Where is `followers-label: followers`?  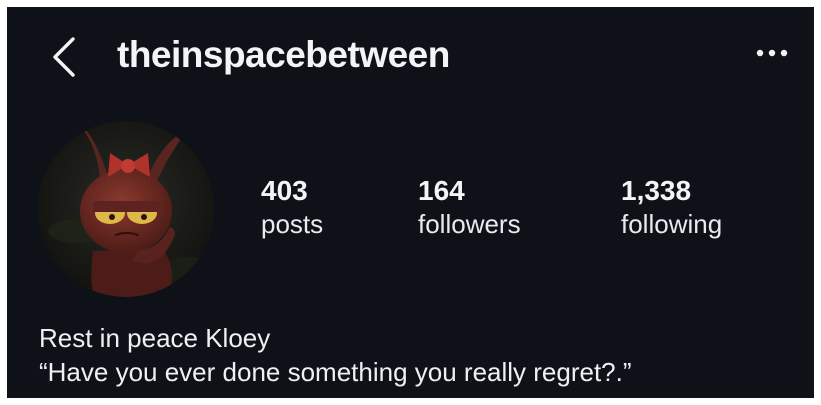 followers-label: followers is located at coordinates (469, 224).